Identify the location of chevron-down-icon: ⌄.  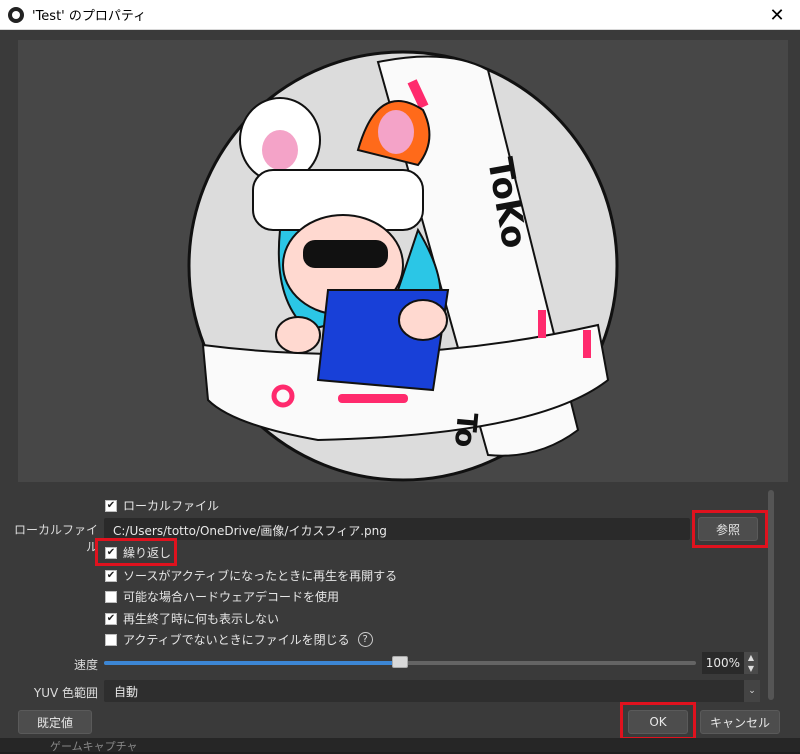
(752, 691).